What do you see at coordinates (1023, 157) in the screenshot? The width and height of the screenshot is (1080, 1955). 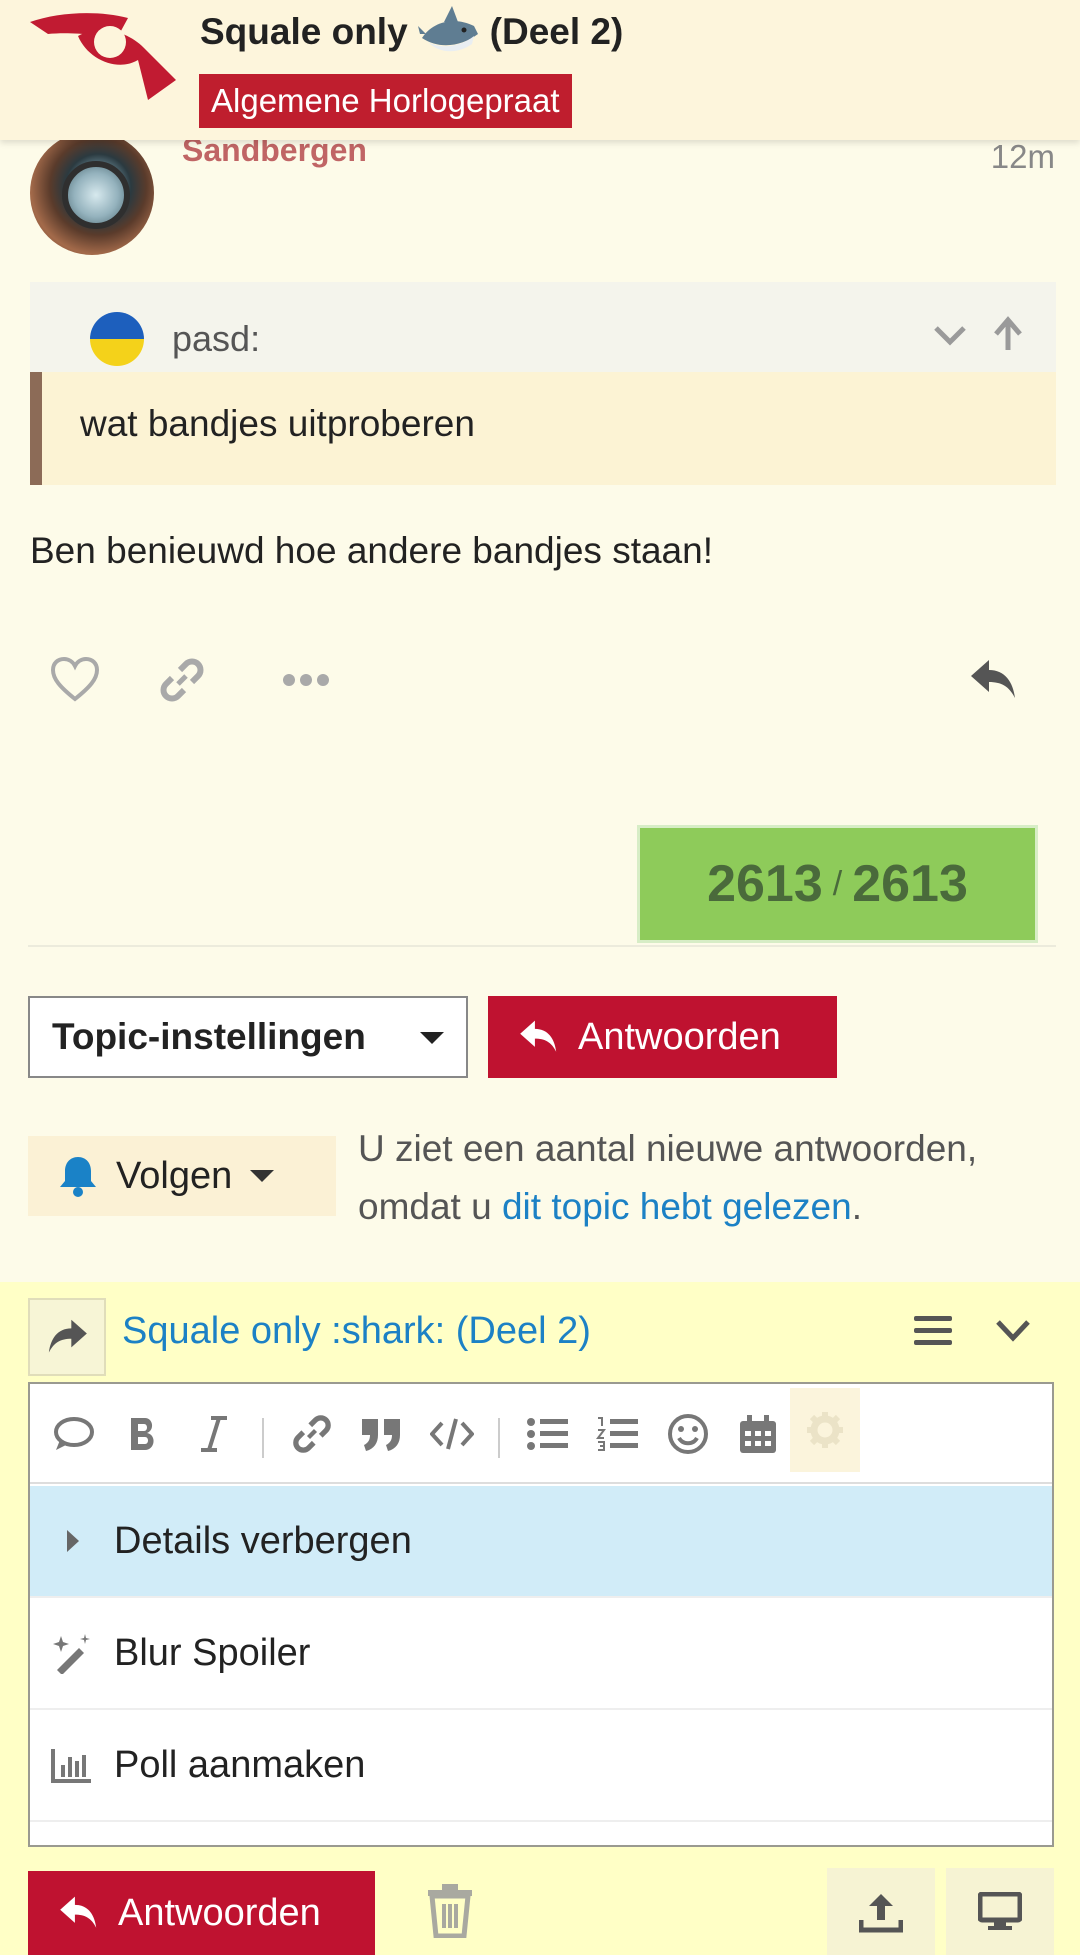 I see `post-time: 12m` at bounding box center [1023, 157].